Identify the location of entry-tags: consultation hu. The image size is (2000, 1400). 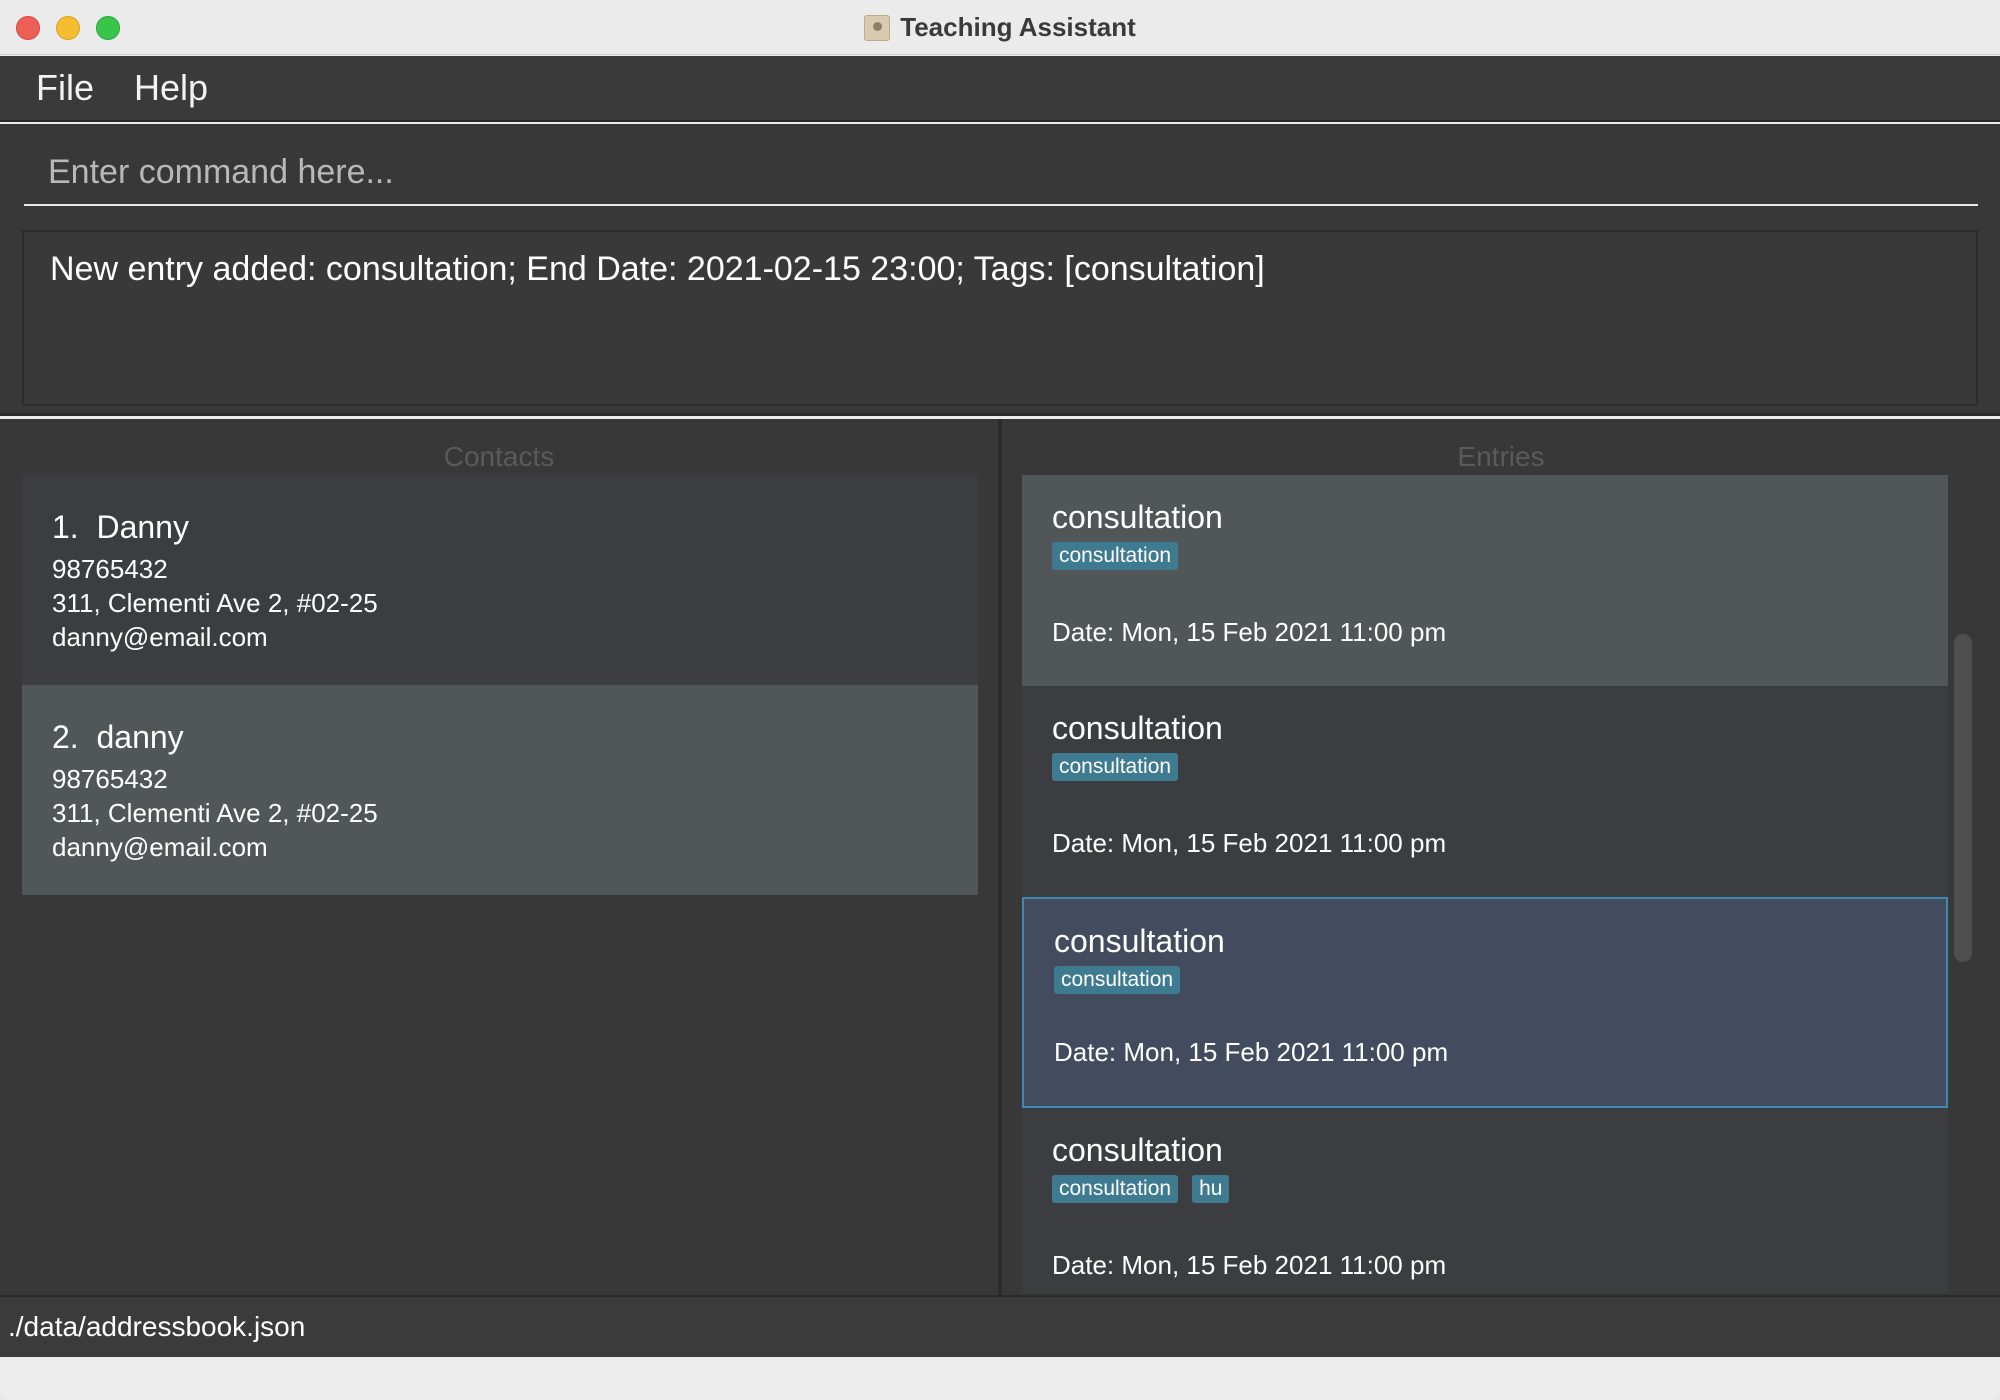
(1485, 1189).